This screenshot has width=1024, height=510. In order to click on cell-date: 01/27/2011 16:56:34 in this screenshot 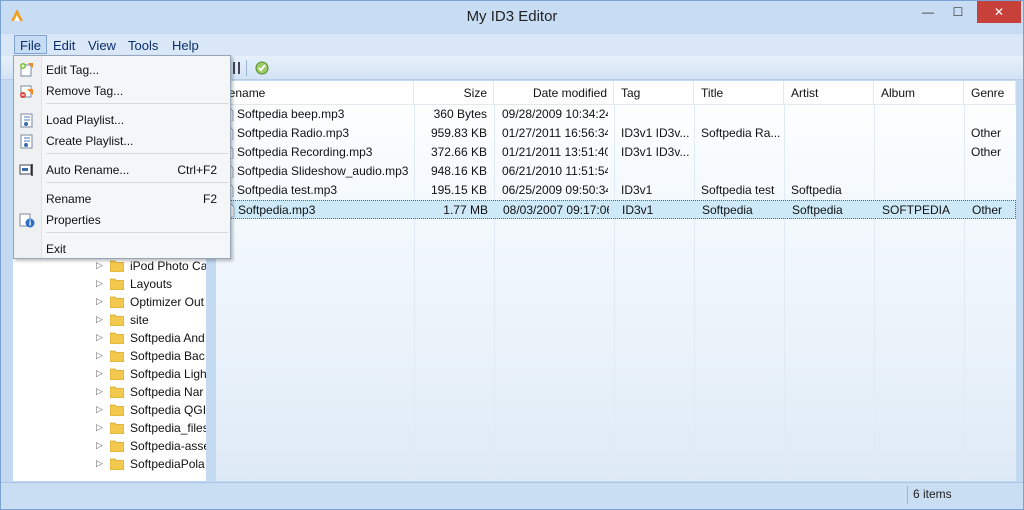, I will do `click(555, 133)`.